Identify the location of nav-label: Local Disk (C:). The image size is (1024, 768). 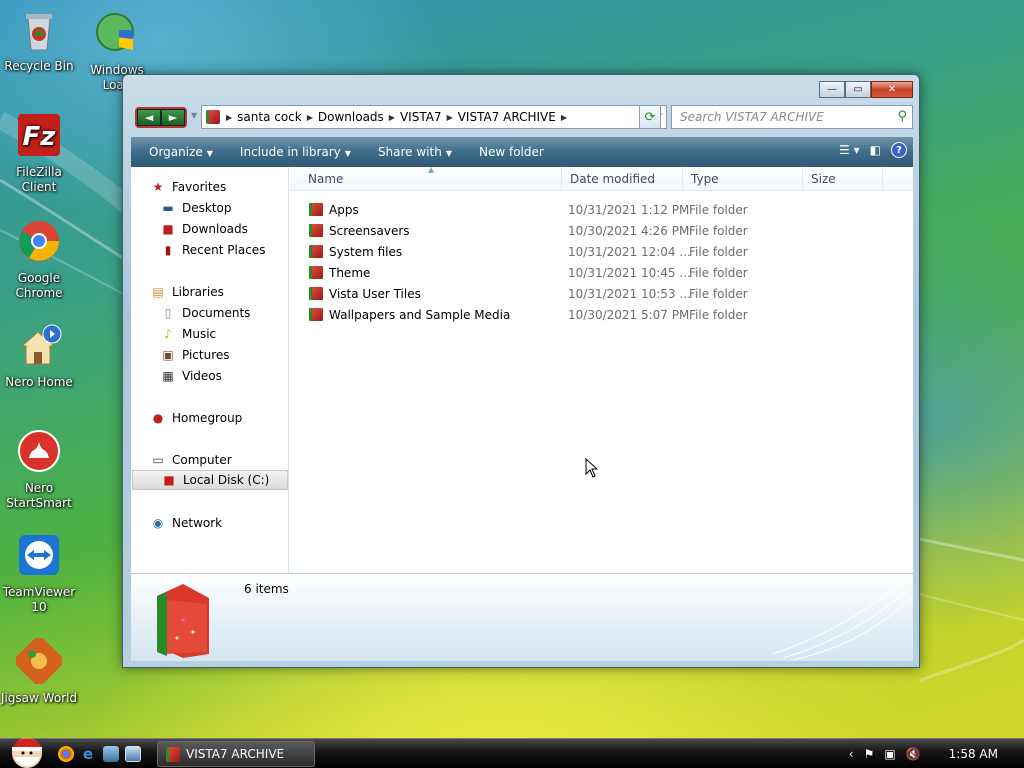
(226, 480).